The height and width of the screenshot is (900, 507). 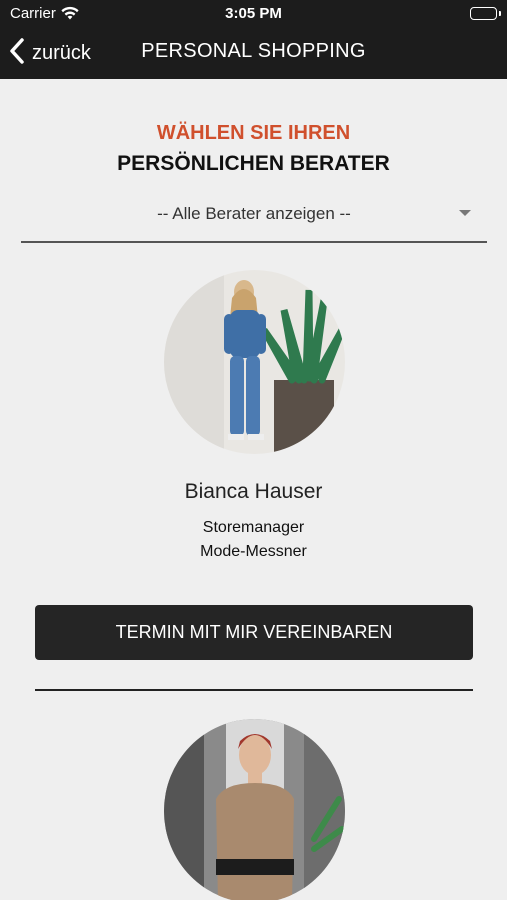 I want to click on advisor-company: Mode-Messner, so click(x=253, y=551).